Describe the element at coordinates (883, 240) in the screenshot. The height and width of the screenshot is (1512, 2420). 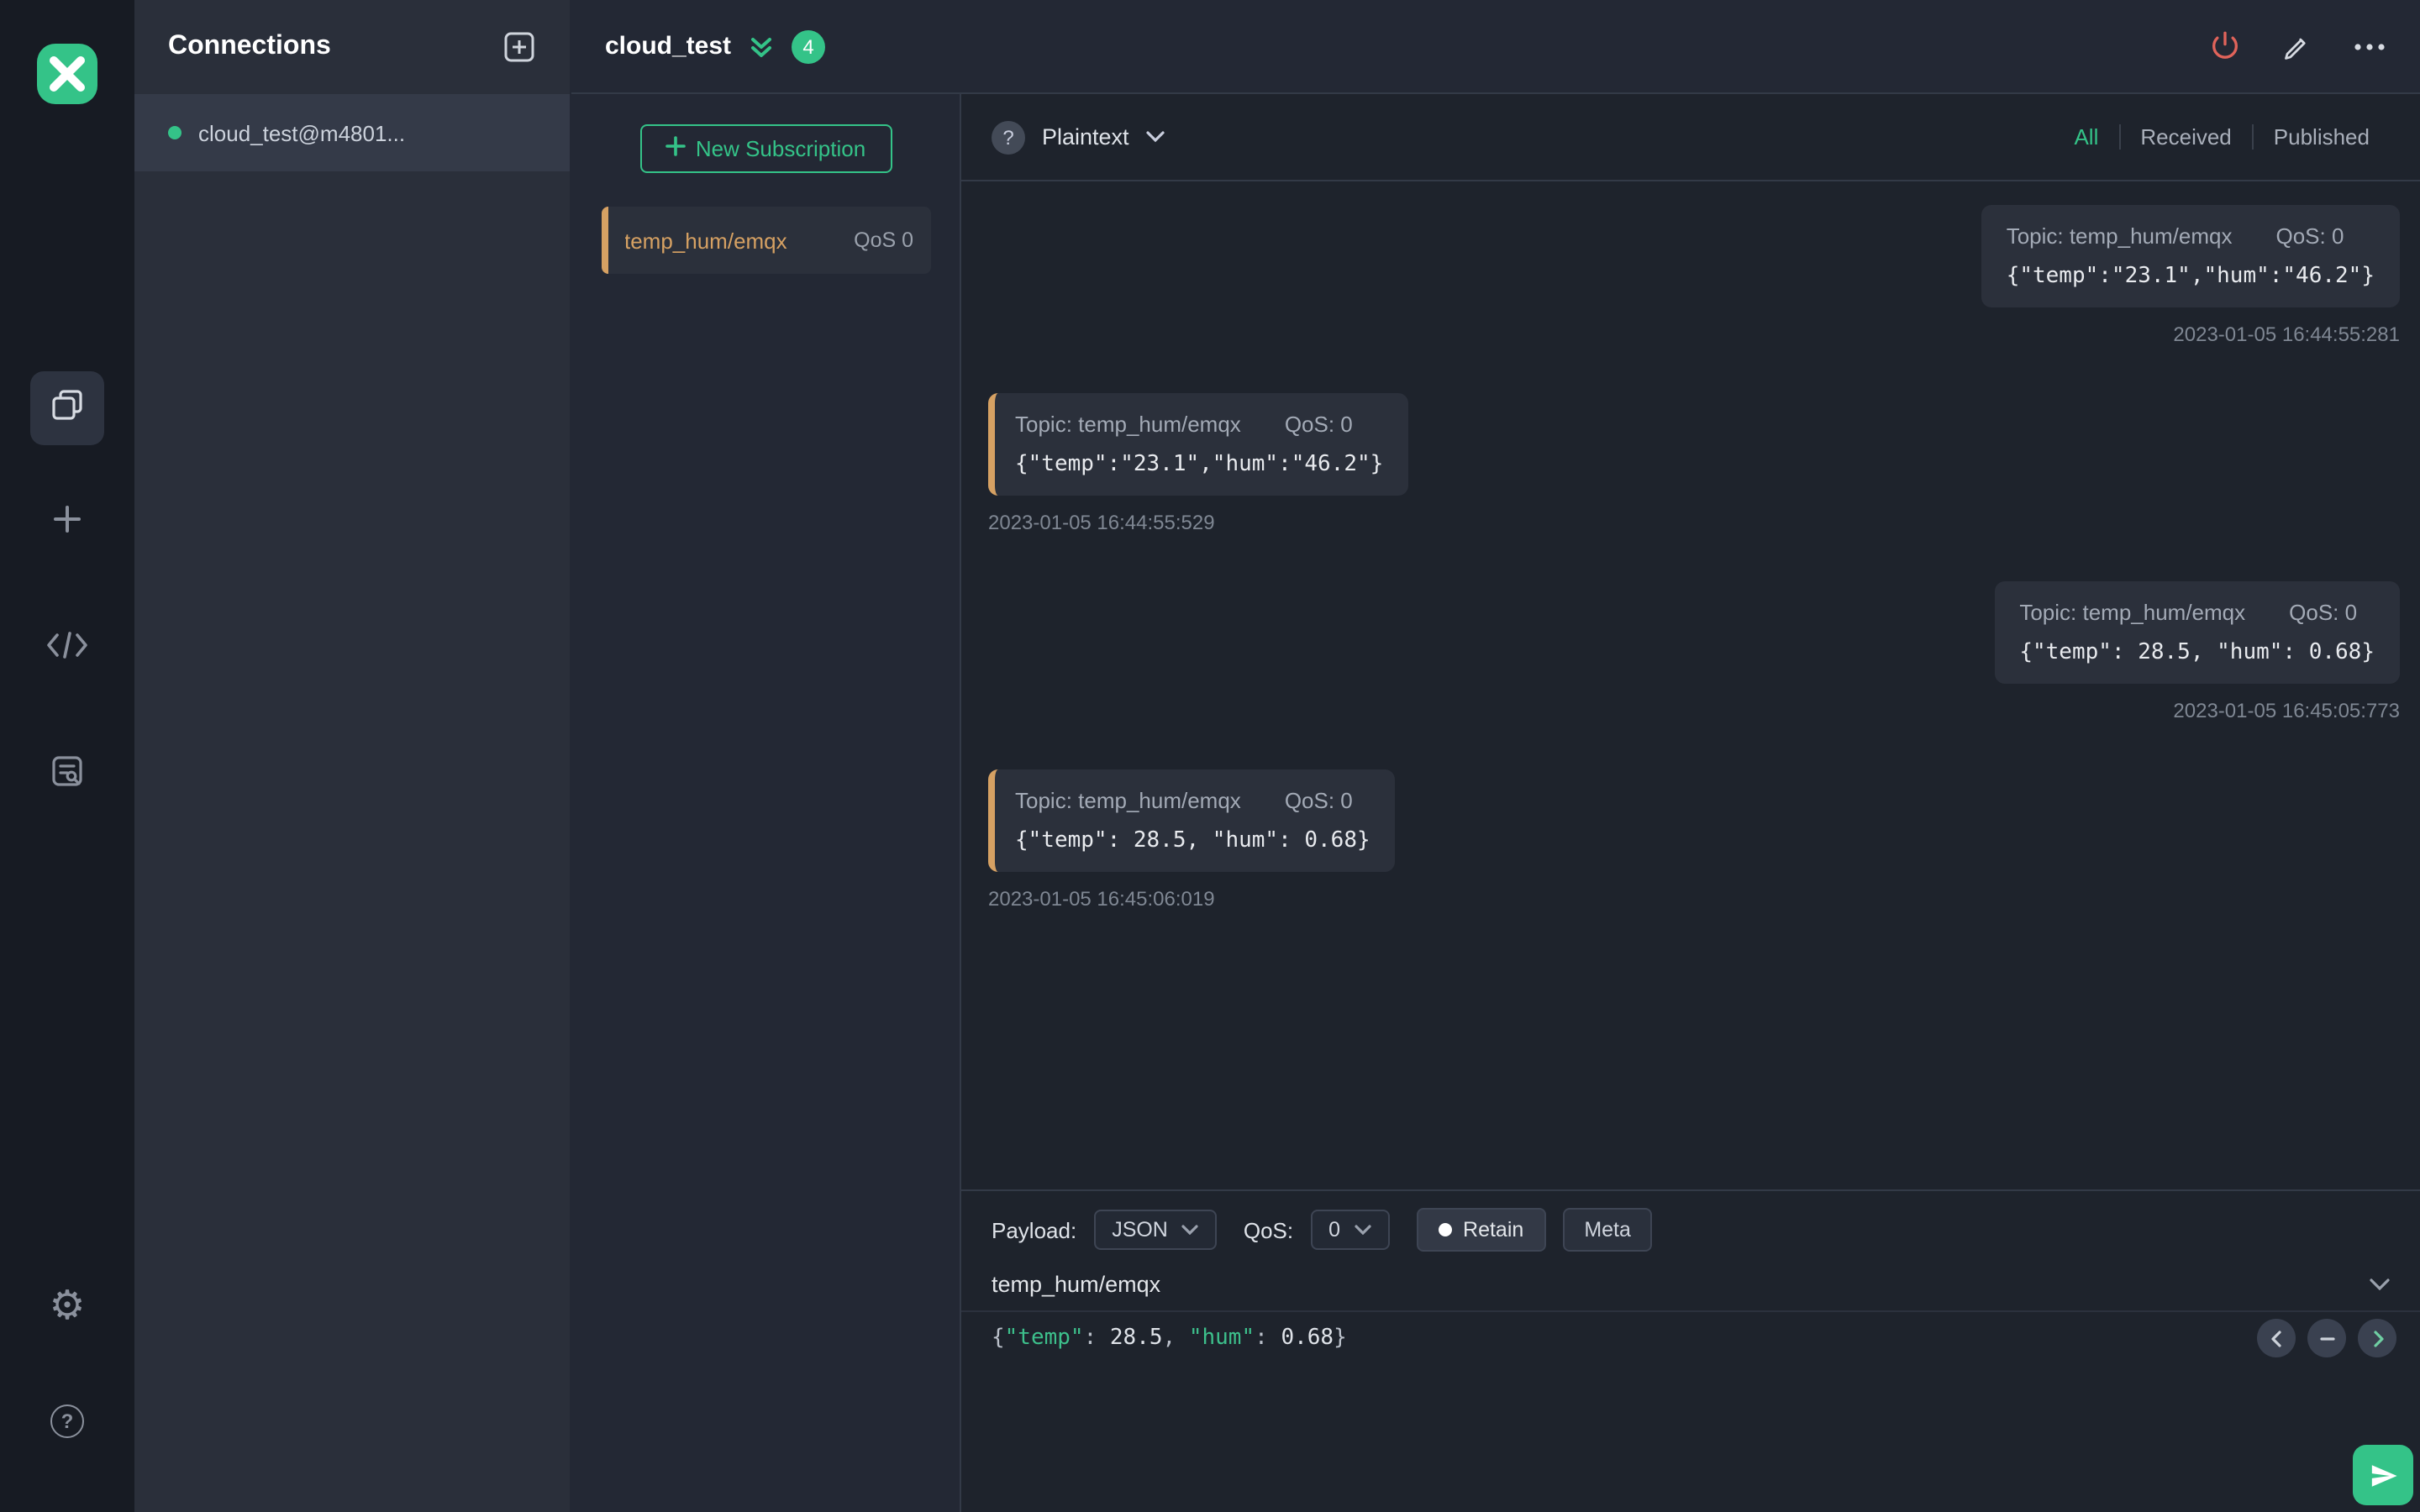
I see `subscription-qos: QoS 0` at that location.